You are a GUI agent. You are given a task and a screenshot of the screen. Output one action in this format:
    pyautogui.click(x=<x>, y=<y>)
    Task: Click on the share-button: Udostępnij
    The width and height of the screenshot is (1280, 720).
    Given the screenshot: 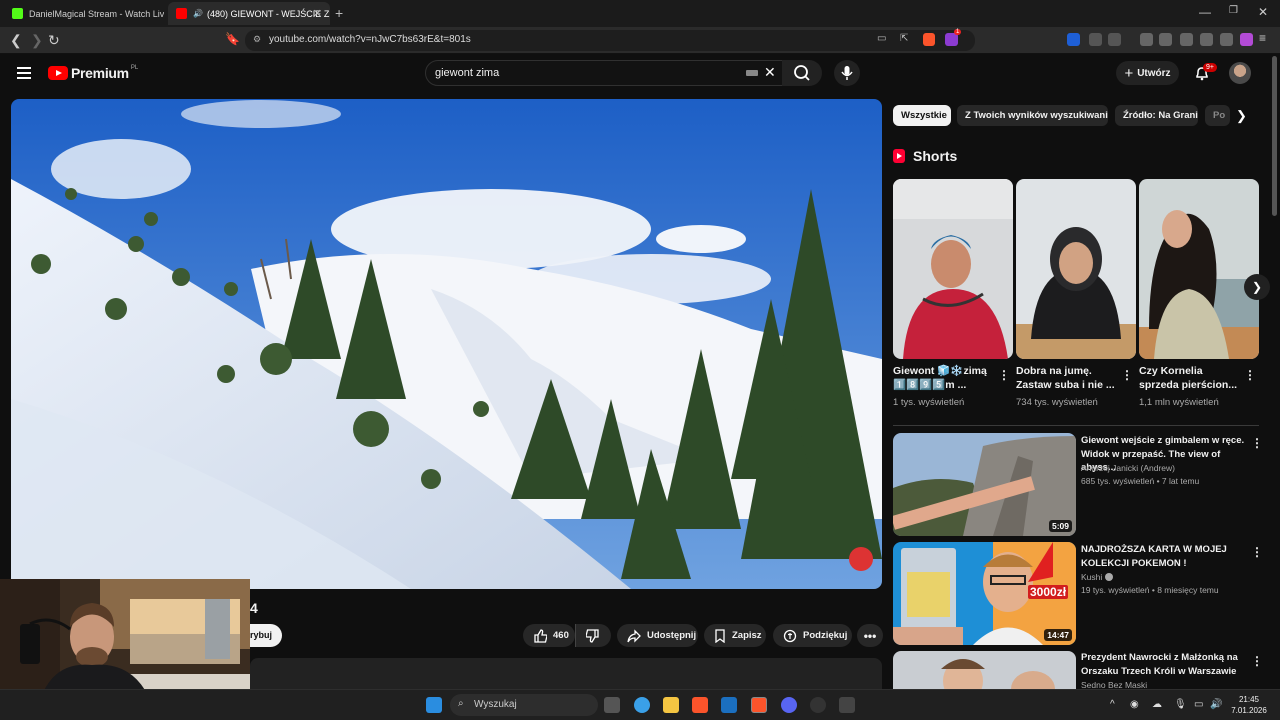 What is the action you would take?
    pyautogui.click(x=657, y=635)
    